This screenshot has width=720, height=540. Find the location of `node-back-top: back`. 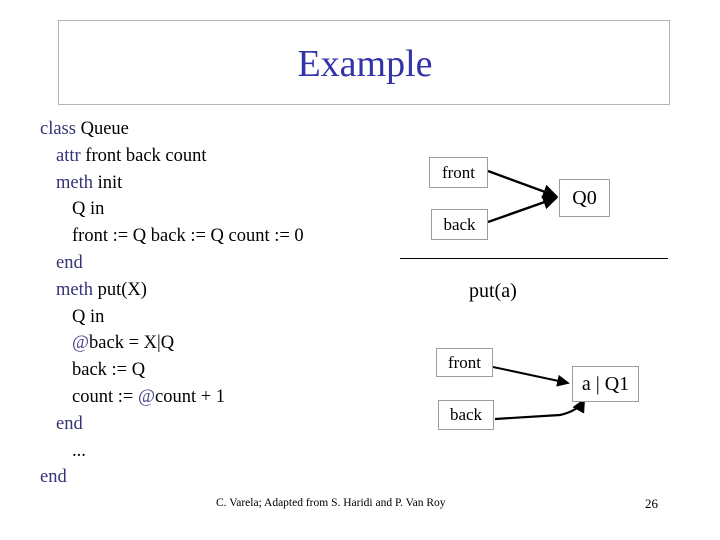

node-back-top: back is located at coordinates (459, 224).